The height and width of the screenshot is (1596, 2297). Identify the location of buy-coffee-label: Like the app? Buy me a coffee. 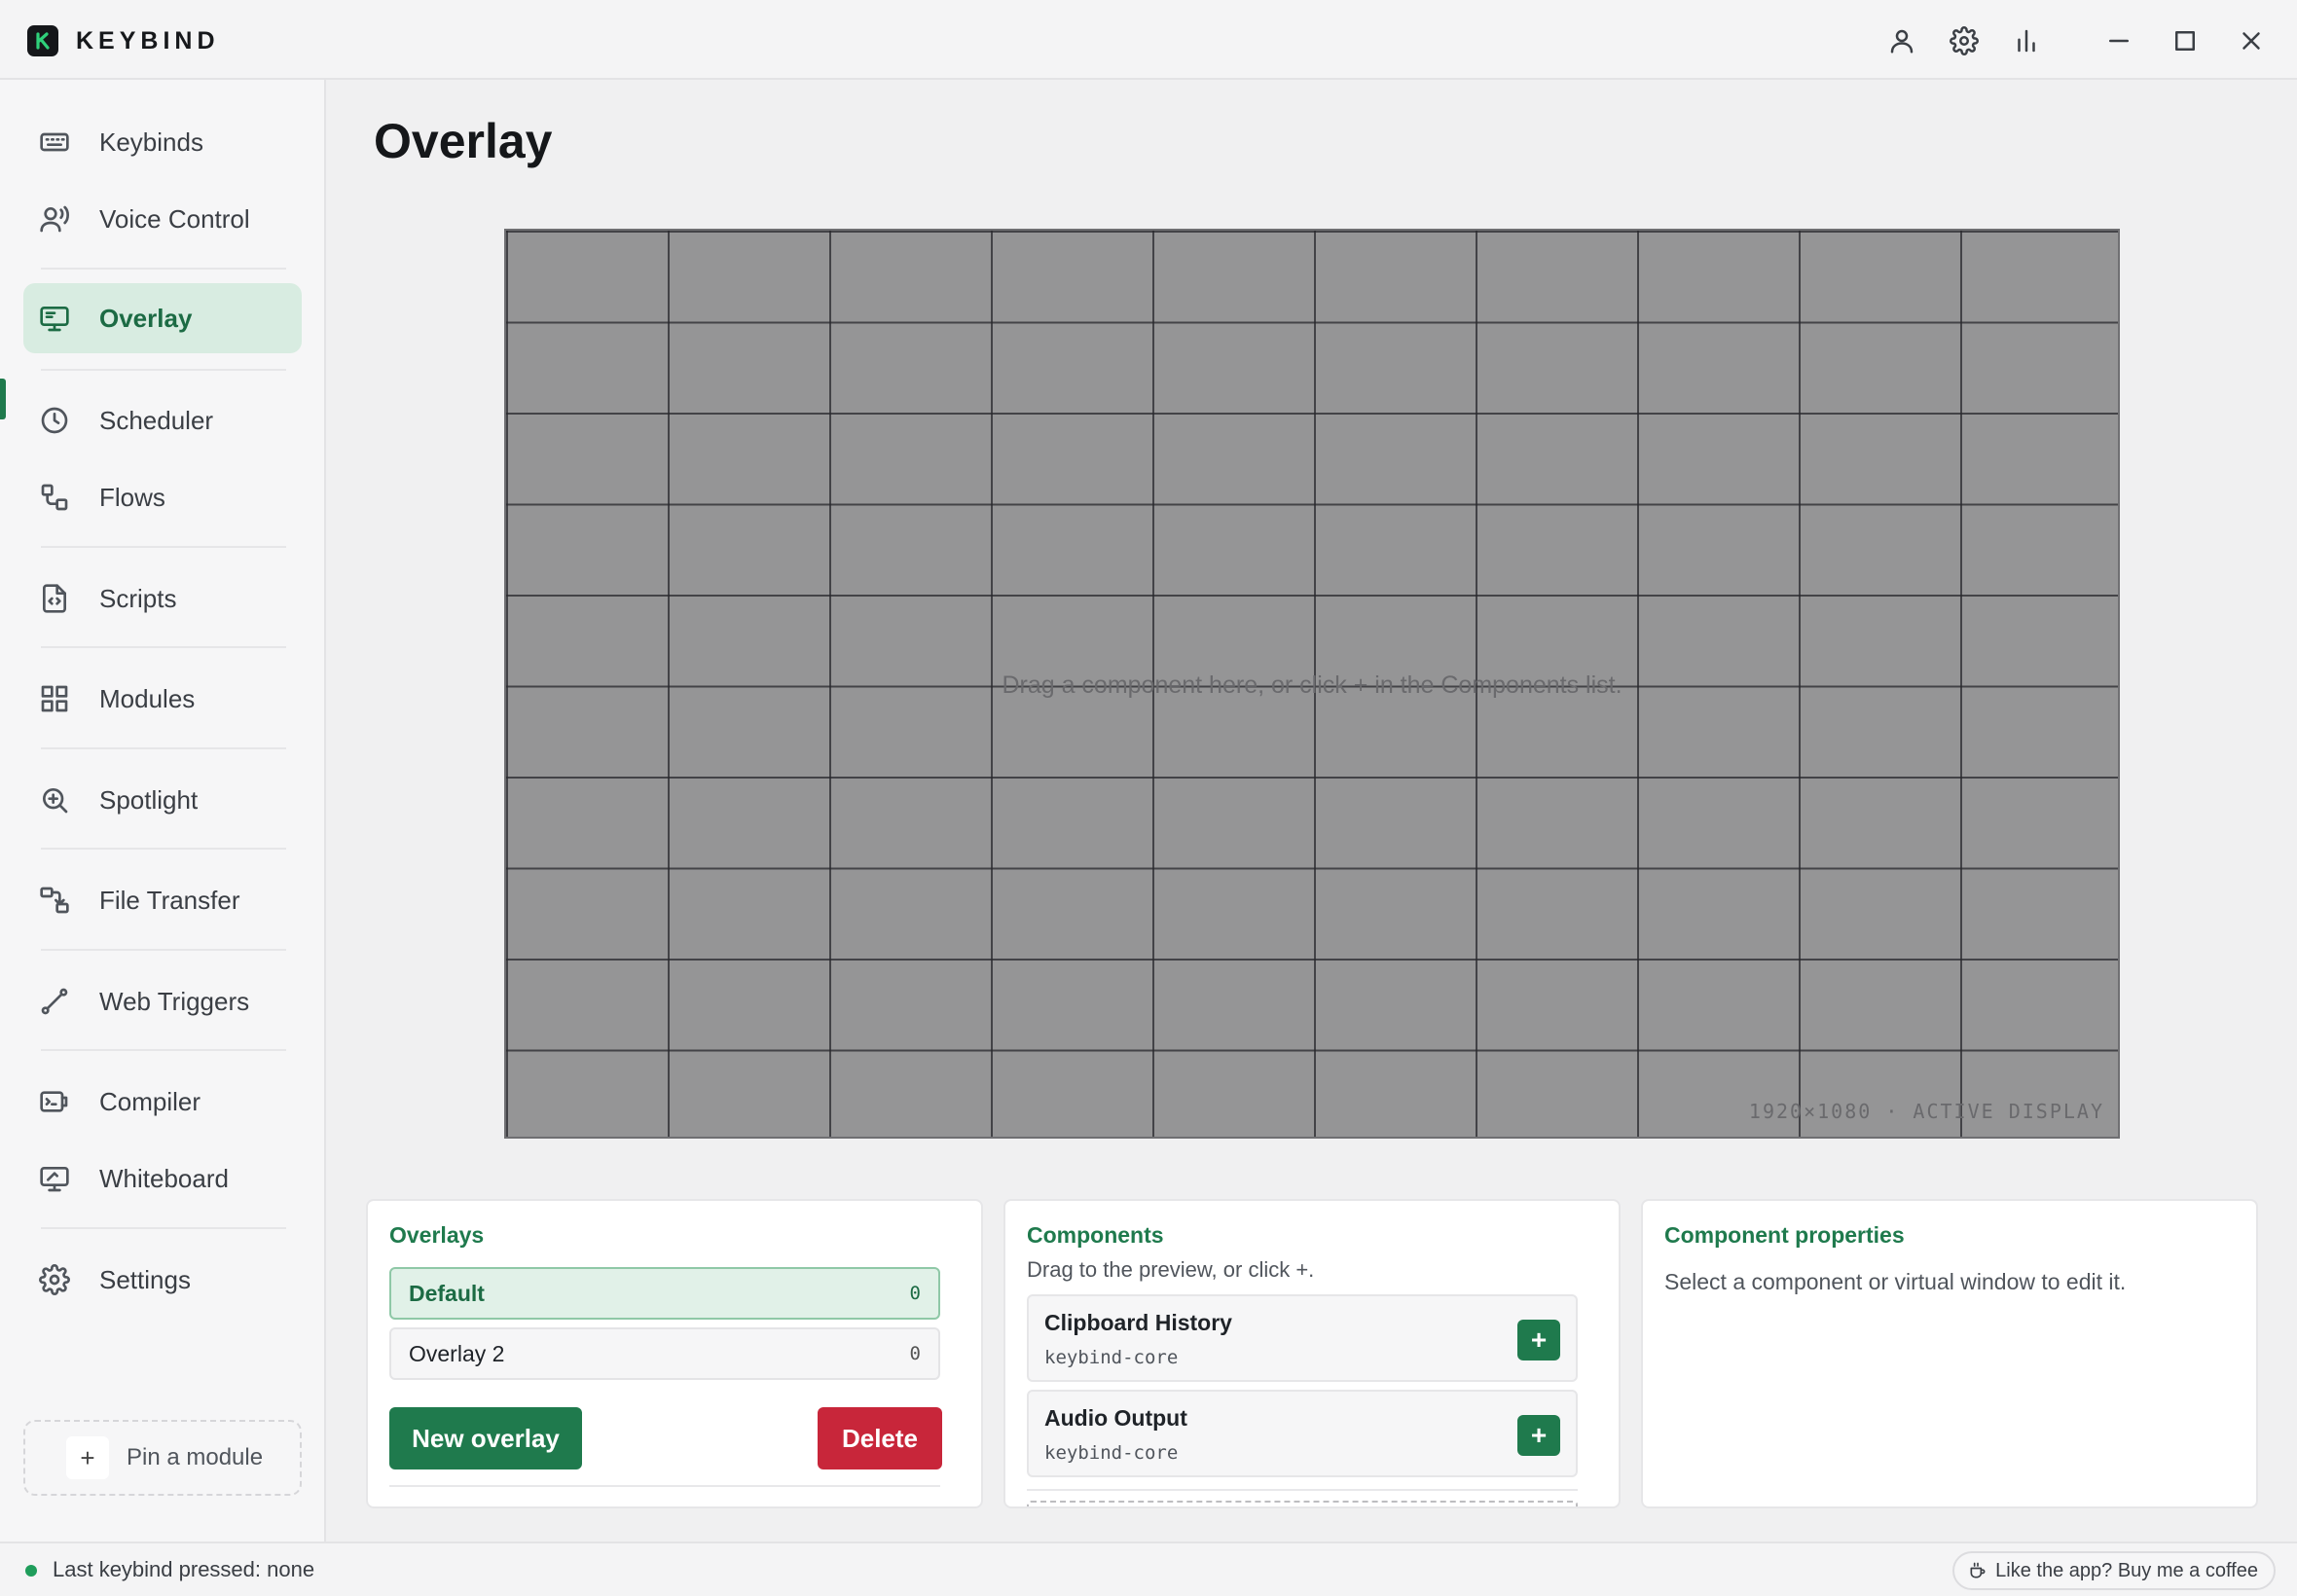
(2126, 1570).